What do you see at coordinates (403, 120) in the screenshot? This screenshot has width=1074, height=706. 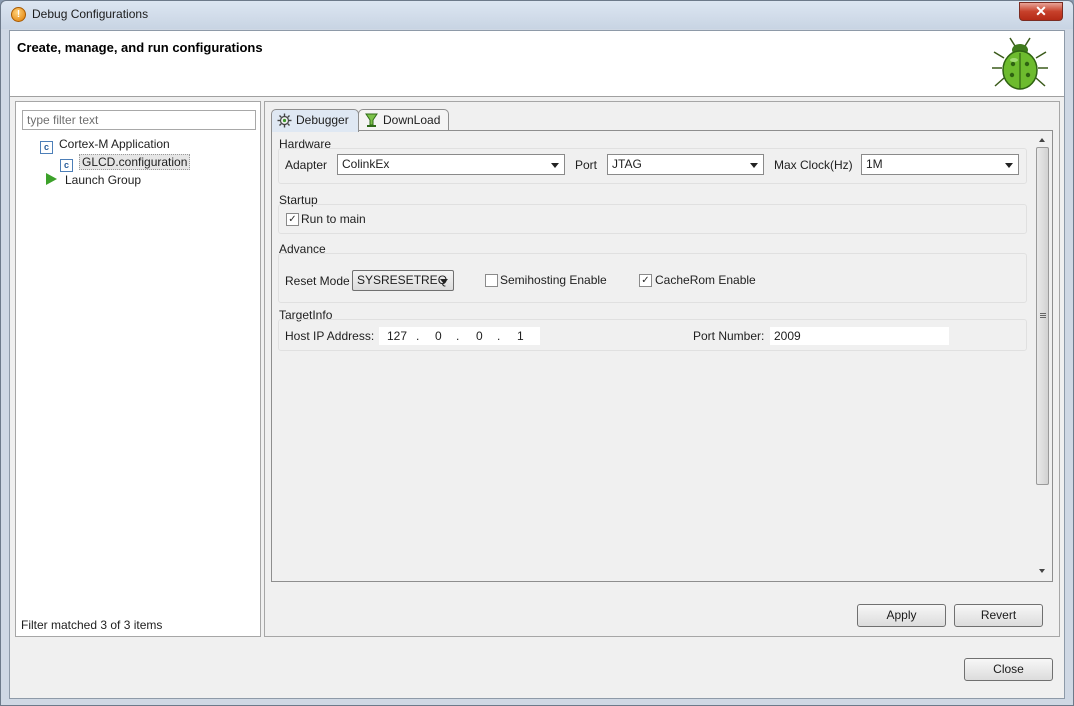 I see `tab-download: DownLoad` at bounding box center [403, 120].